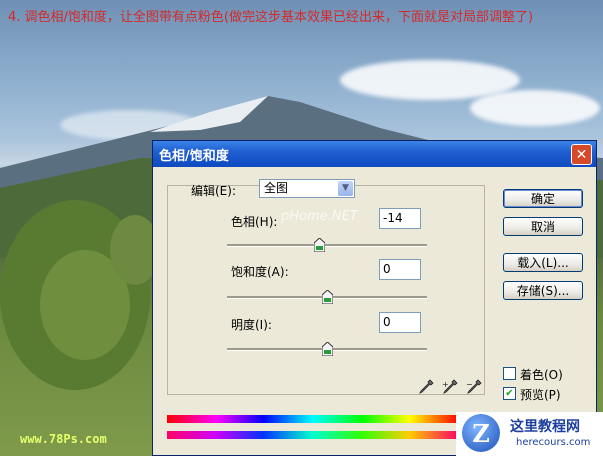  I want to click on lightness-slider-thumb, so click(327, 349).